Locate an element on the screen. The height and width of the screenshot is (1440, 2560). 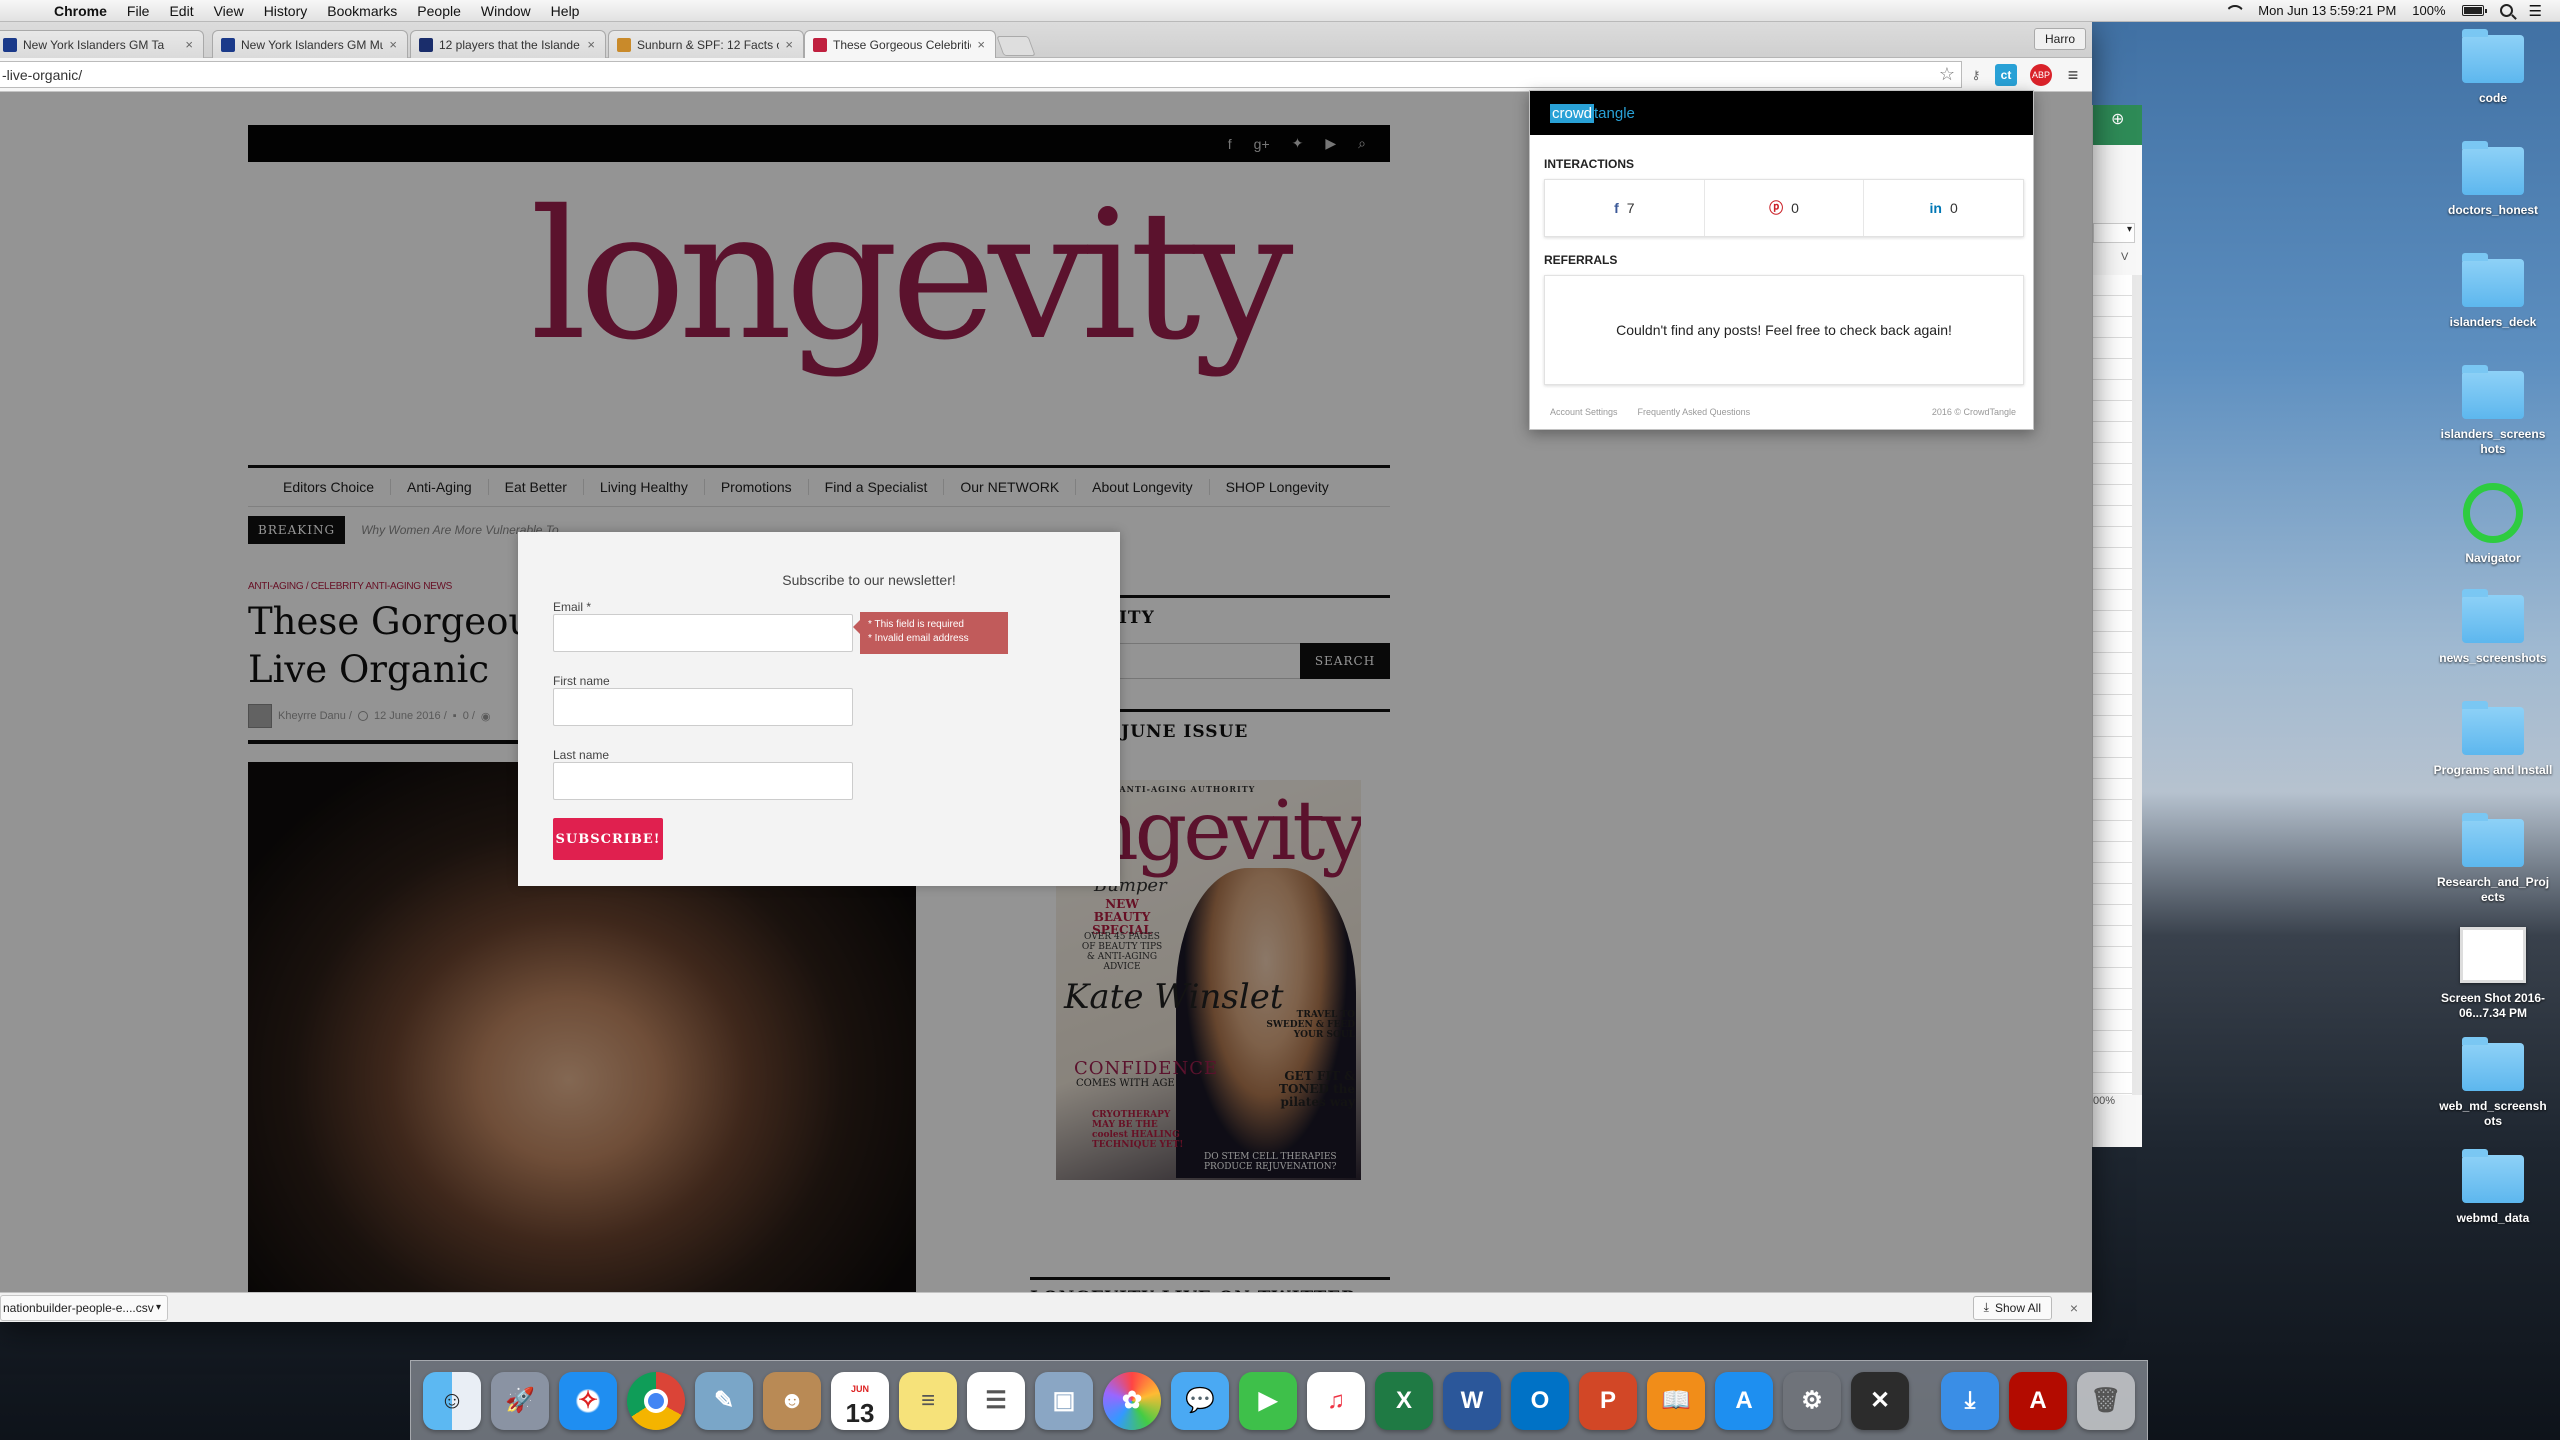
tab-5-active: These Gorgeous Celebritie × is located at coordinates (900, 44).